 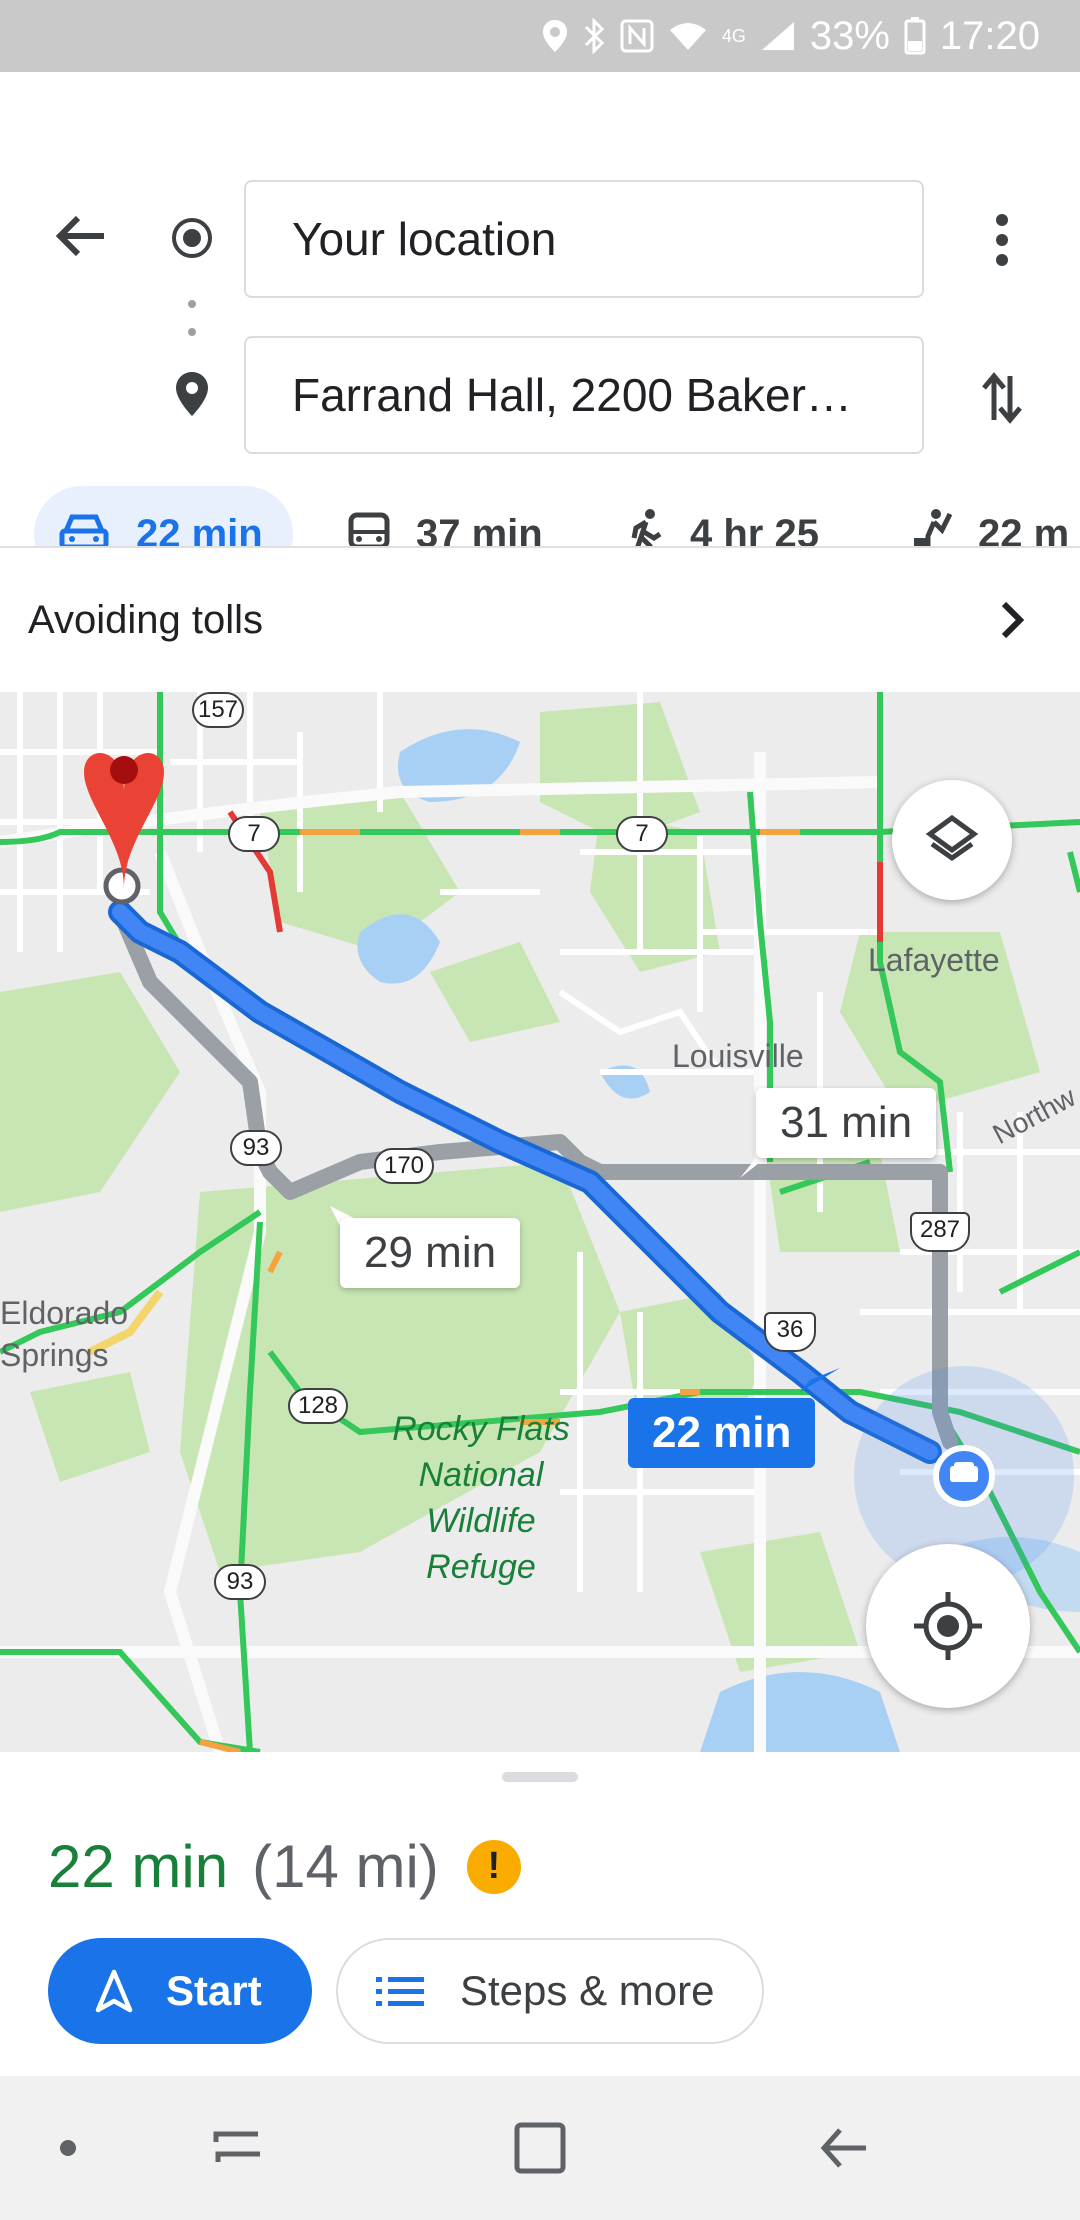 What do you see at coordinates (915, 36) in the screenshot?
I see `battery-icon` at bounding box center [915, 36].